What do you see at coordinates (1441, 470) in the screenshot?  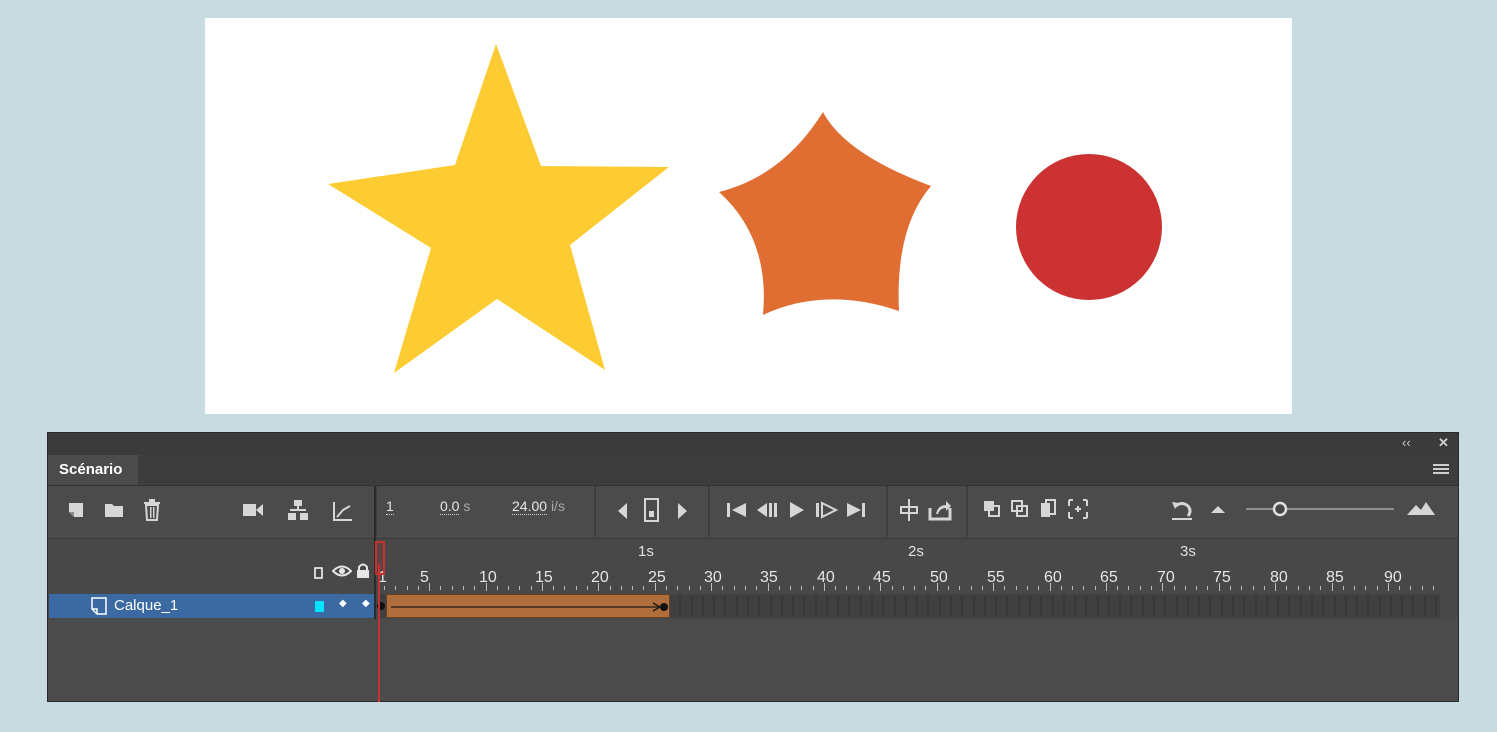 I see `panel-menu-icon` at bounding box center [1441, 470].